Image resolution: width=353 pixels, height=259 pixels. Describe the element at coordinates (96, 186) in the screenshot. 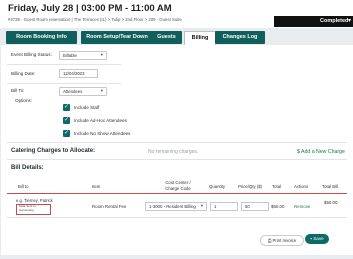

I see `col-item: Item` at that location.